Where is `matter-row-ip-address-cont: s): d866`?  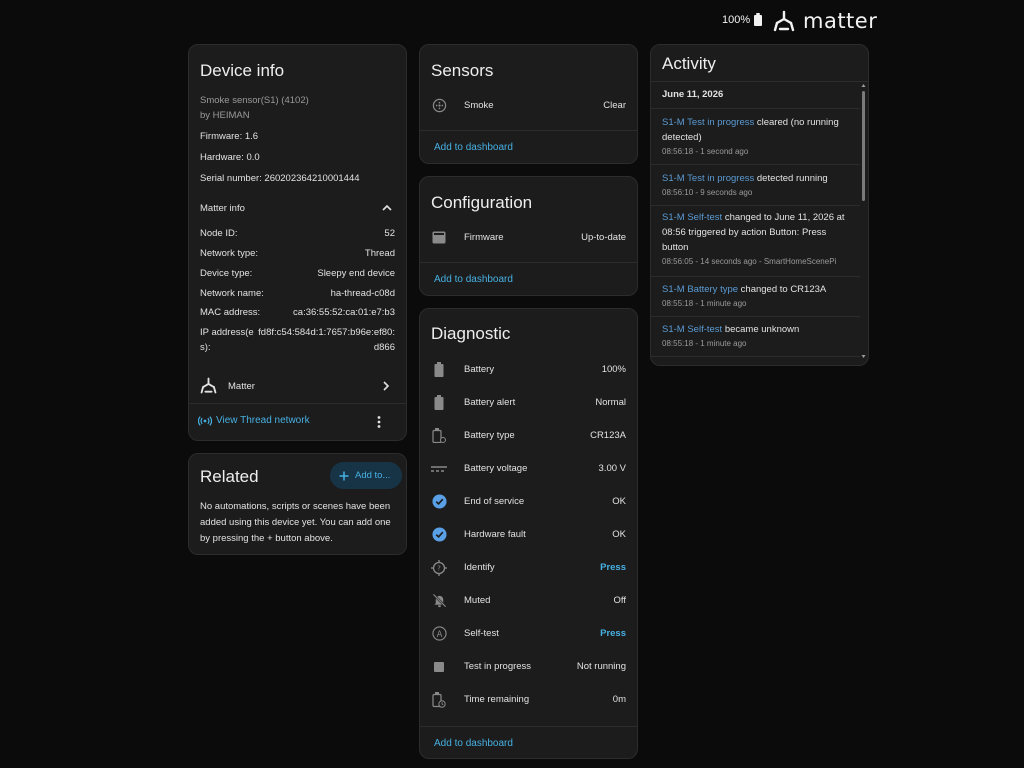
matter-row-ip-address-cont: s): d866 is located at coordinates (297, 347).